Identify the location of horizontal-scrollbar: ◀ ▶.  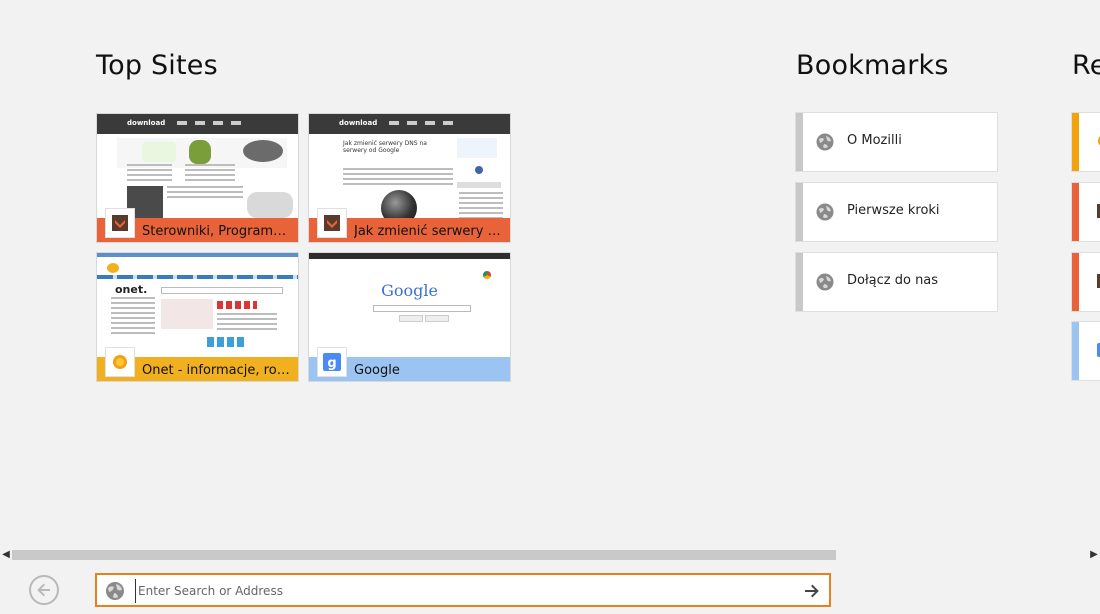
(550, 555).